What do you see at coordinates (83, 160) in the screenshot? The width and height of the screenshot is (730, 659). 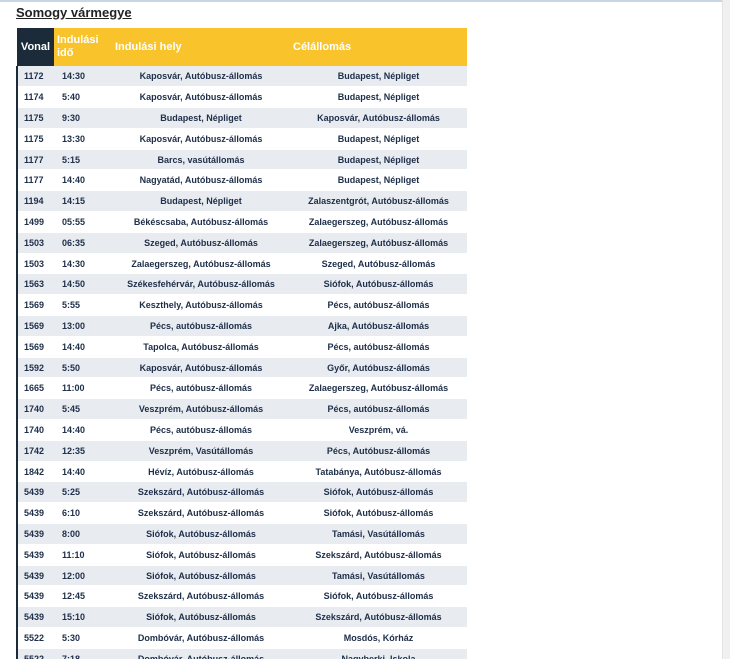 I see `cell-time: 5:15` at bounding box center [83, 160].